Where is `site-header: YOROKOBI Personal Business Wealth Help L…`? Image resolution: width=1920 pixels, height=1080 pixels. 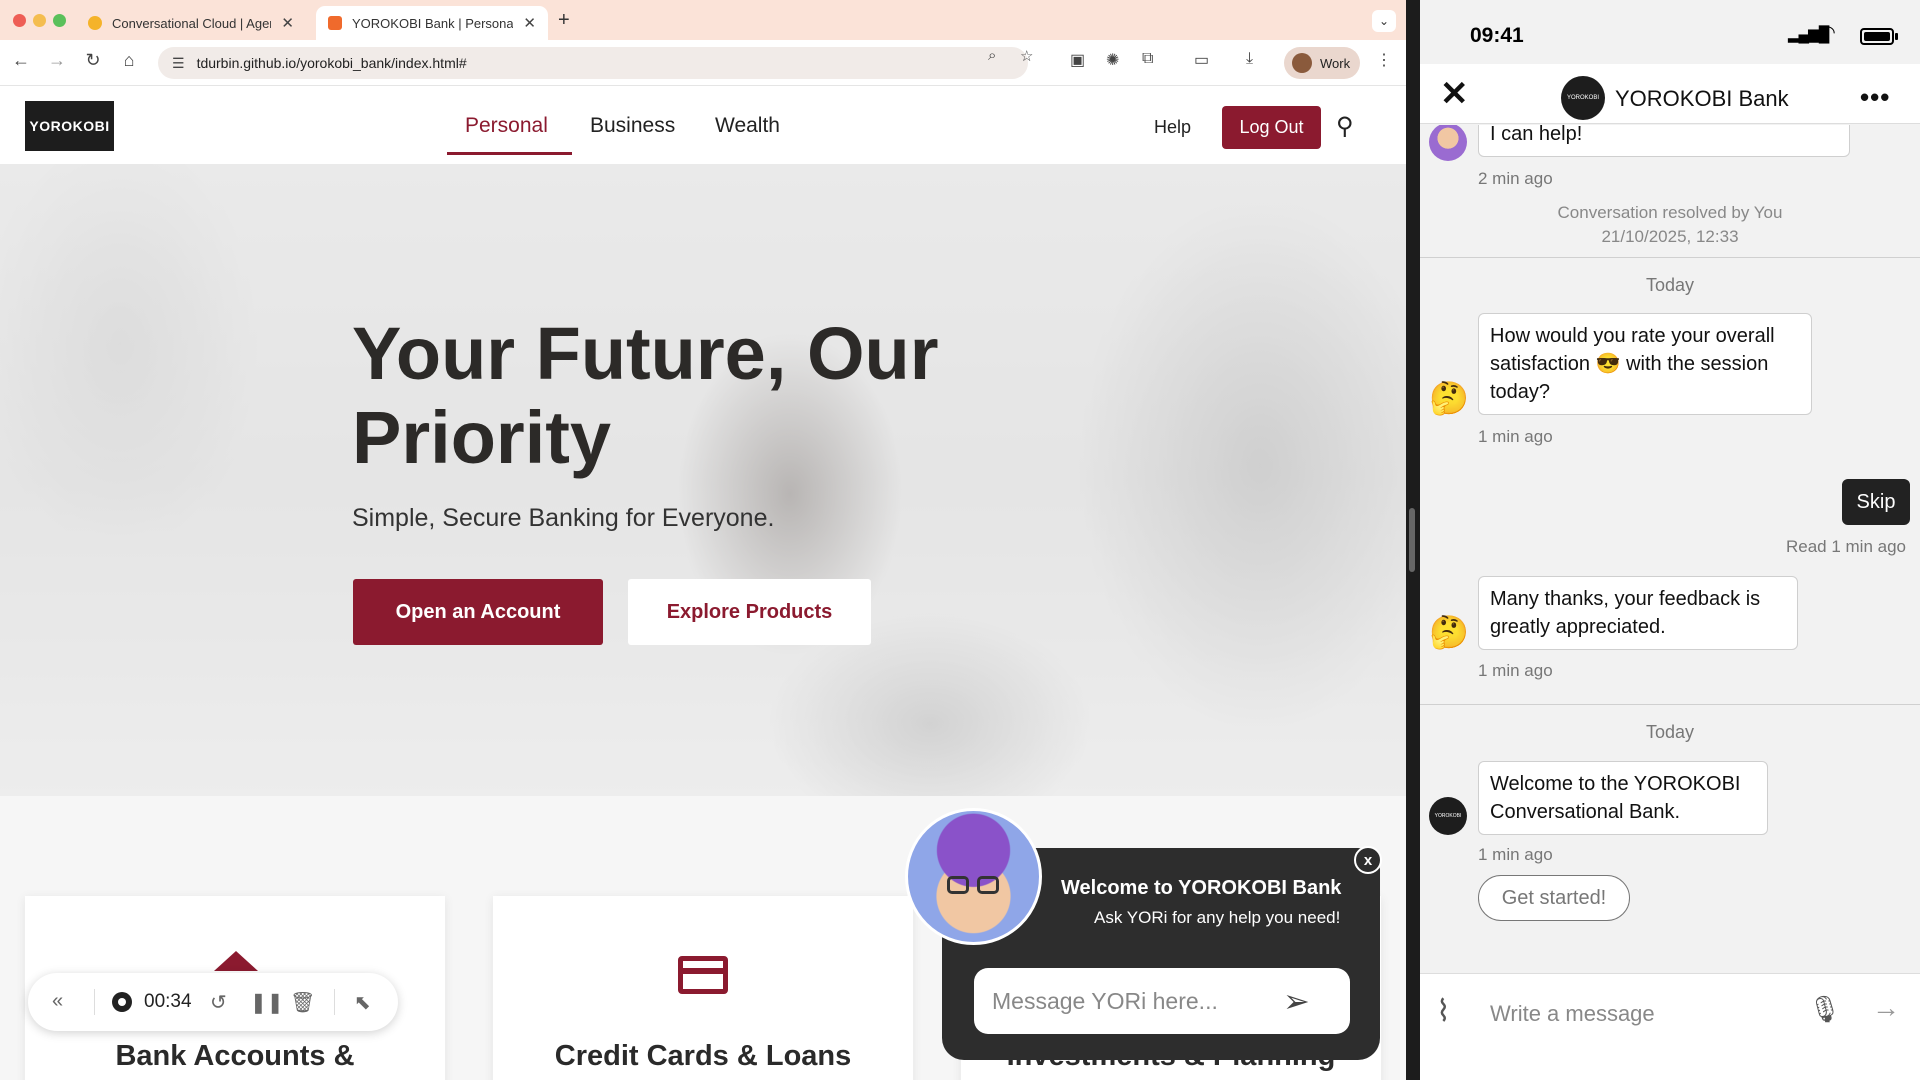 site-header: YOROKOBI Personal Business Wealth Help L… is located at coordinates (703, 125).